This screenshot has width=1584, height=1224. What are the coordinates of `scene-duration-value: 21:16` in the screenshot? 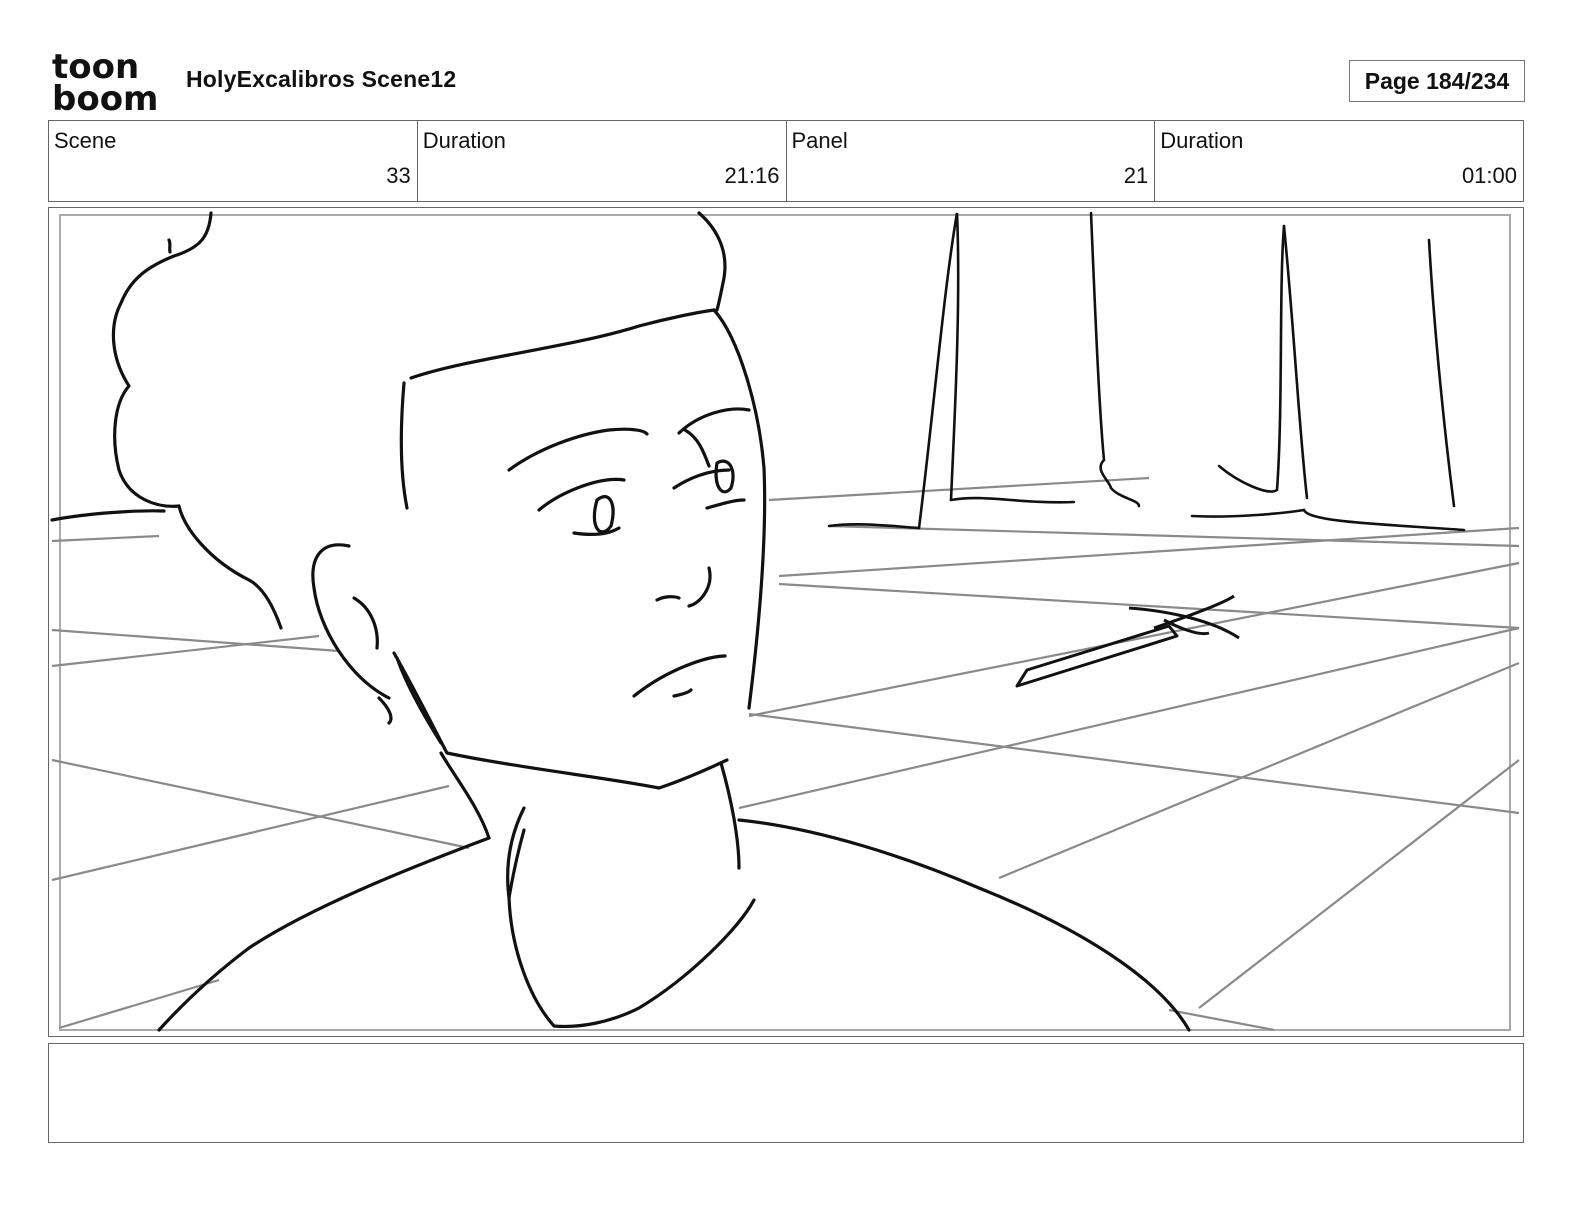 It's located at (752, 175).